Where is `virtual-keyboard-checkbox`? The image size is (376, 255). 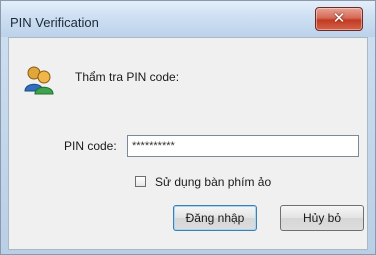 virtual-keyboard-checkbox is located at coordinates (140, 181).